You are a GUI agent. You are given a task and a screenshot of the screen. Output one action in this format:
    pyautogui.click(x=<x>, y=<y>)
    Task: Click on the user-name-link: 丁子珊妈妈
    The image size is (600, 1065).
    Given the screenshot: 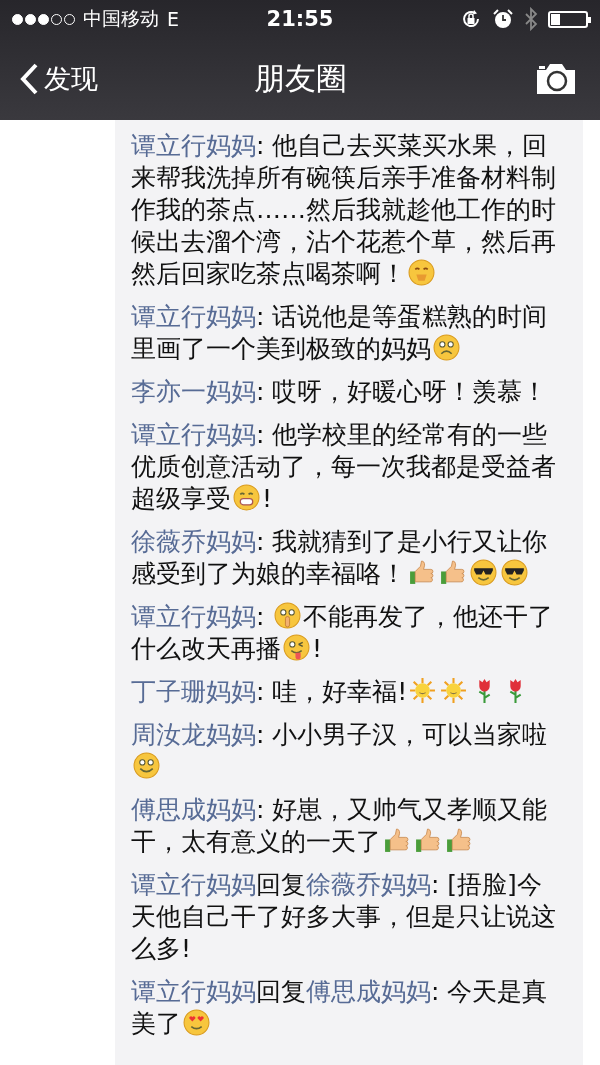 What is the action you would take?
    pyautogui.click(x=193, y=691)
    